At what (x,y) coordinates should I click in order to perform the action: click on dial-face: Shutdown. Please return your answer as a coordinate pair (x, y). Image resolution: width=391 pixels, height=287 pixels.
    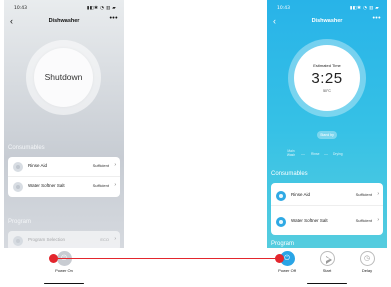
    Looking at the image, I should click on (63, 77).